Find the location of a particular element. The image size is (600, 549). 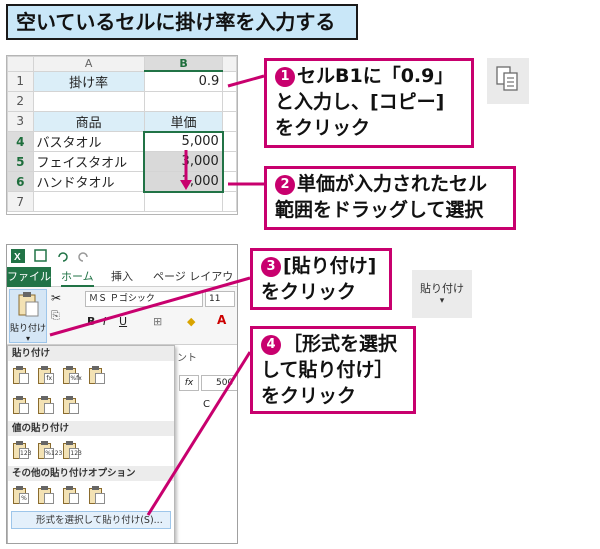

cell-a3: 商品 is located at coordinates (88, 121).